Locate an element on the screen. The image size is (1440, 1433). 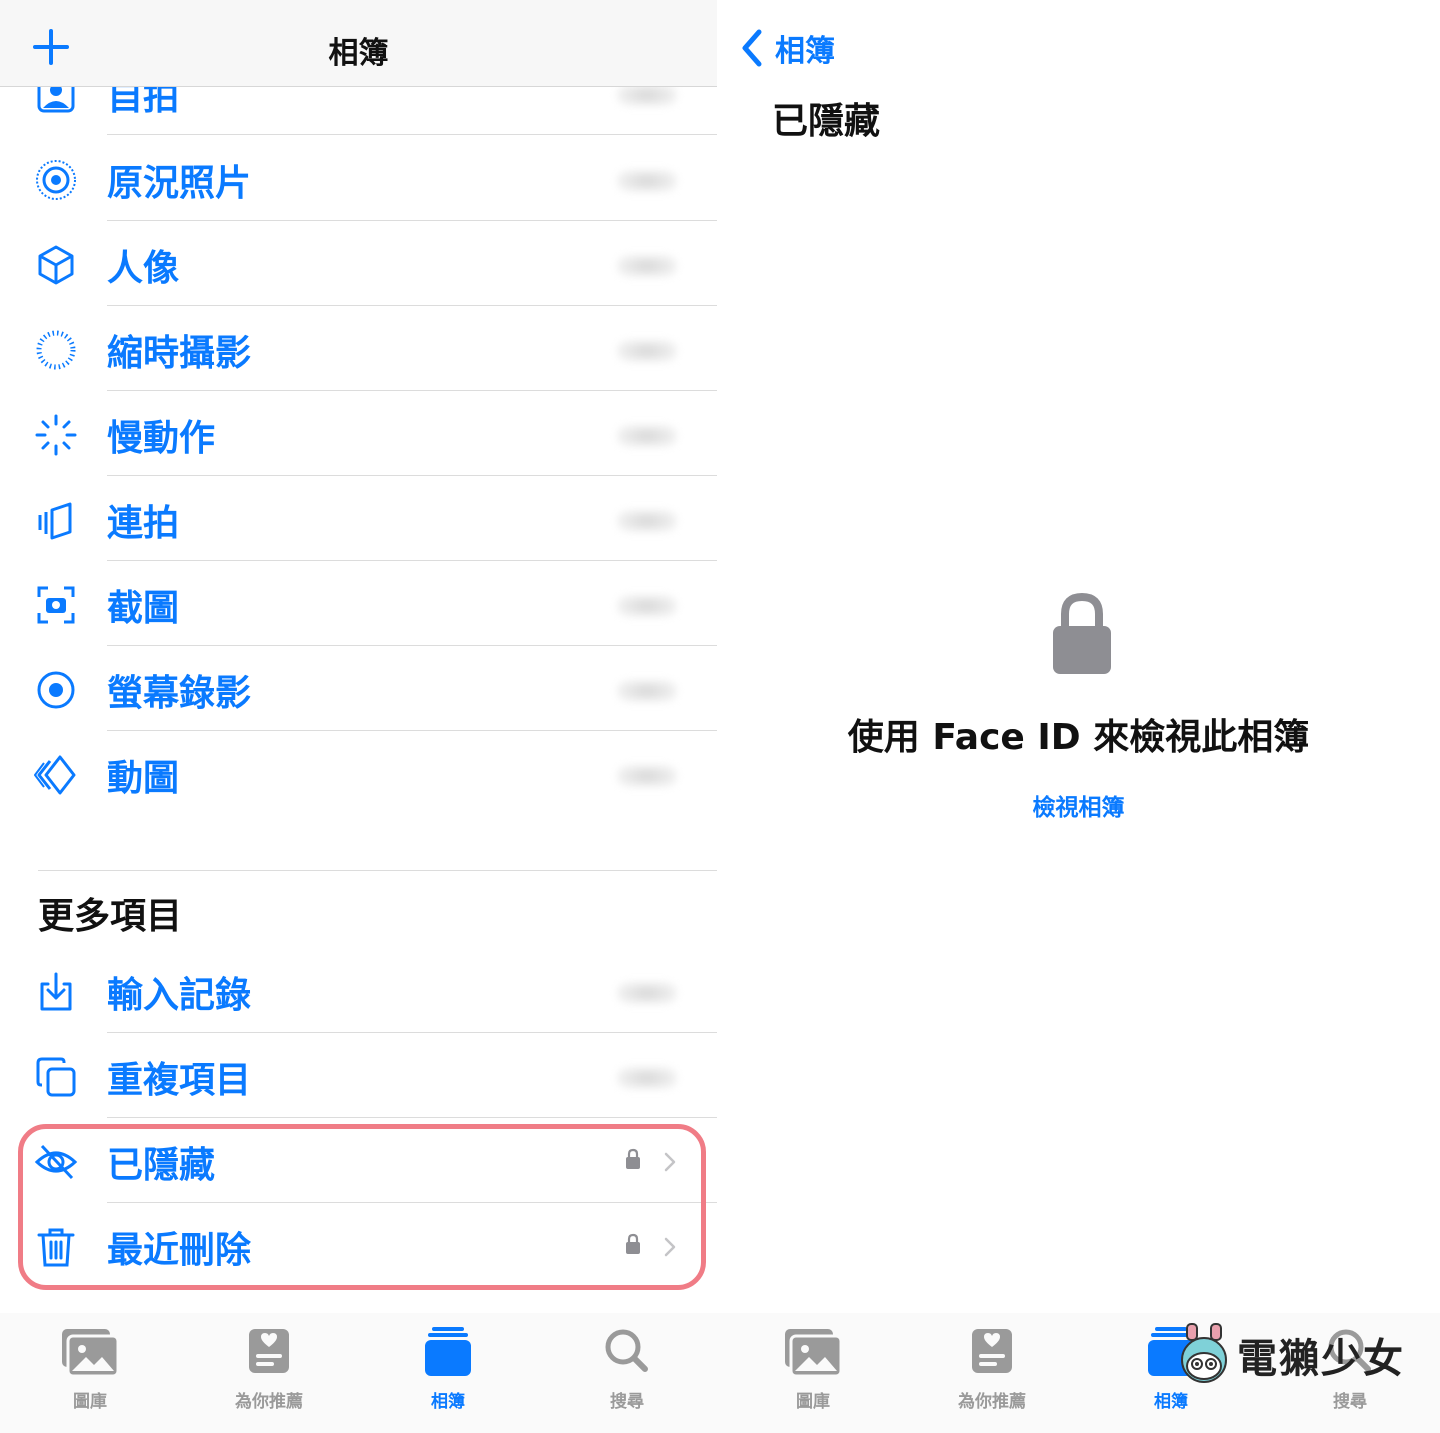
tab-search: 搜尋 is located at coordinates (627, 1369).